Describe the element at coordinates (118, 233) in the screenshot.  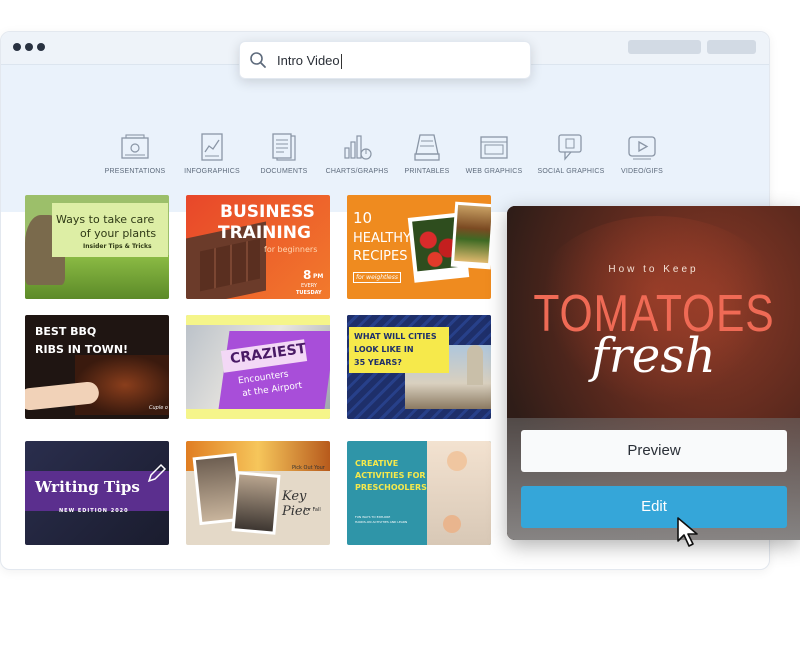
I see `template-text: of your plants` at that location.